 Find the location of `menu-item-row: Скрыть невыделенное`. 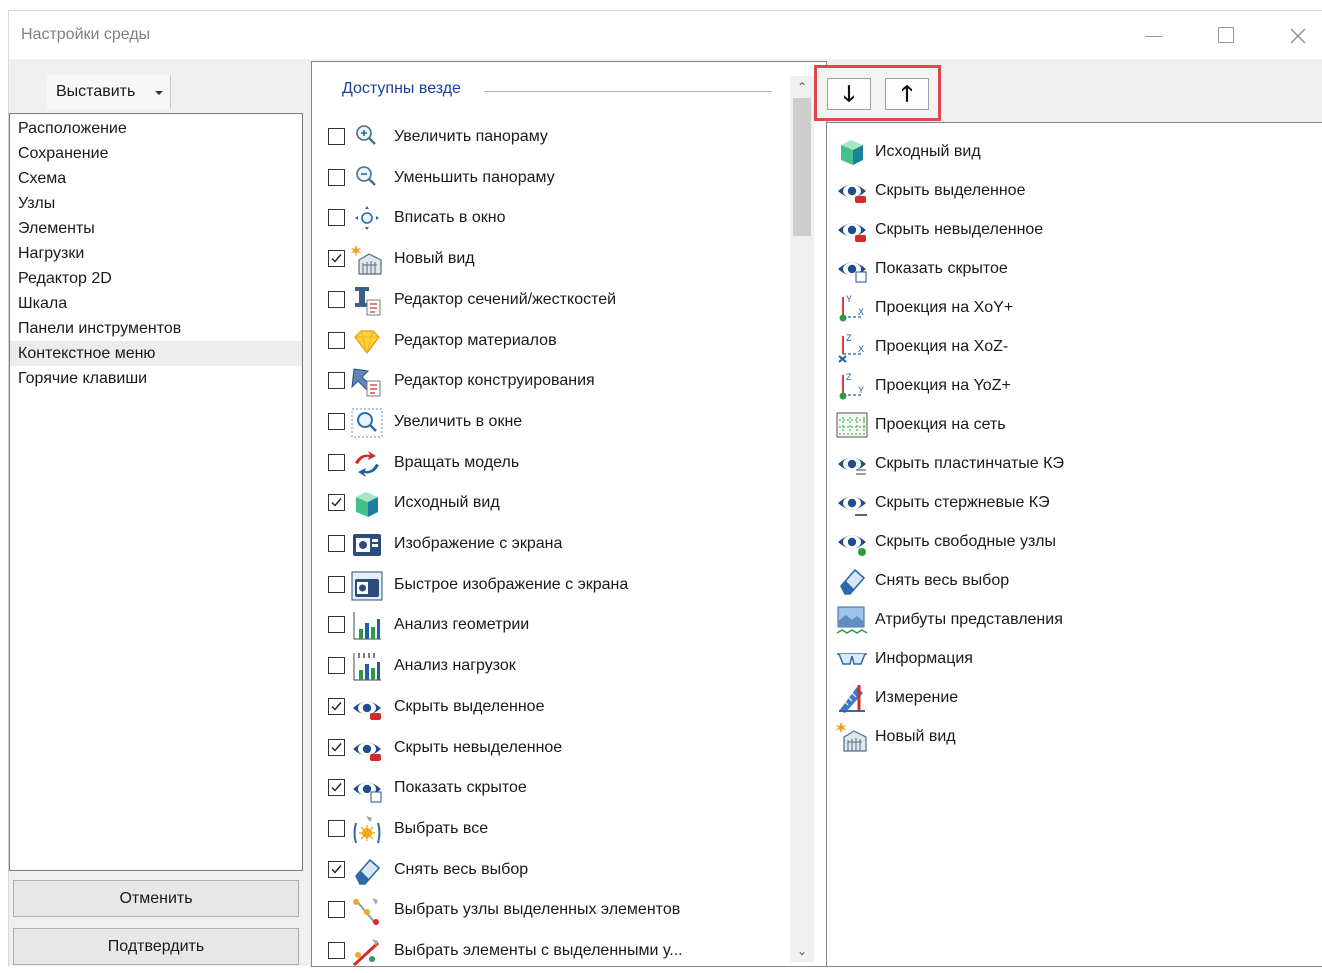

menu-item-row: Скрыть невыделенное is located at coordinates (1070, 230).